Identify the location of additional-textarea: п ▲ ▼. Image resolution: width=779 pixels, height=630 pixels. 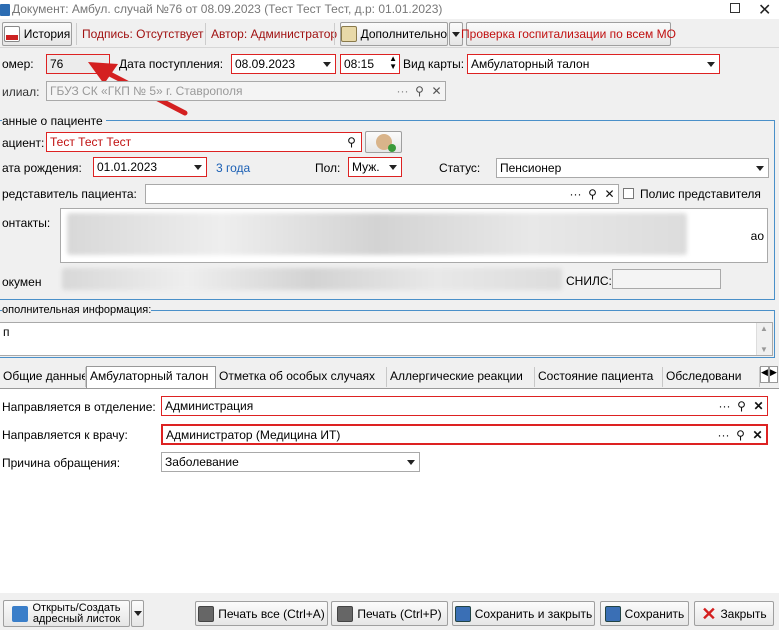
(386, 339).